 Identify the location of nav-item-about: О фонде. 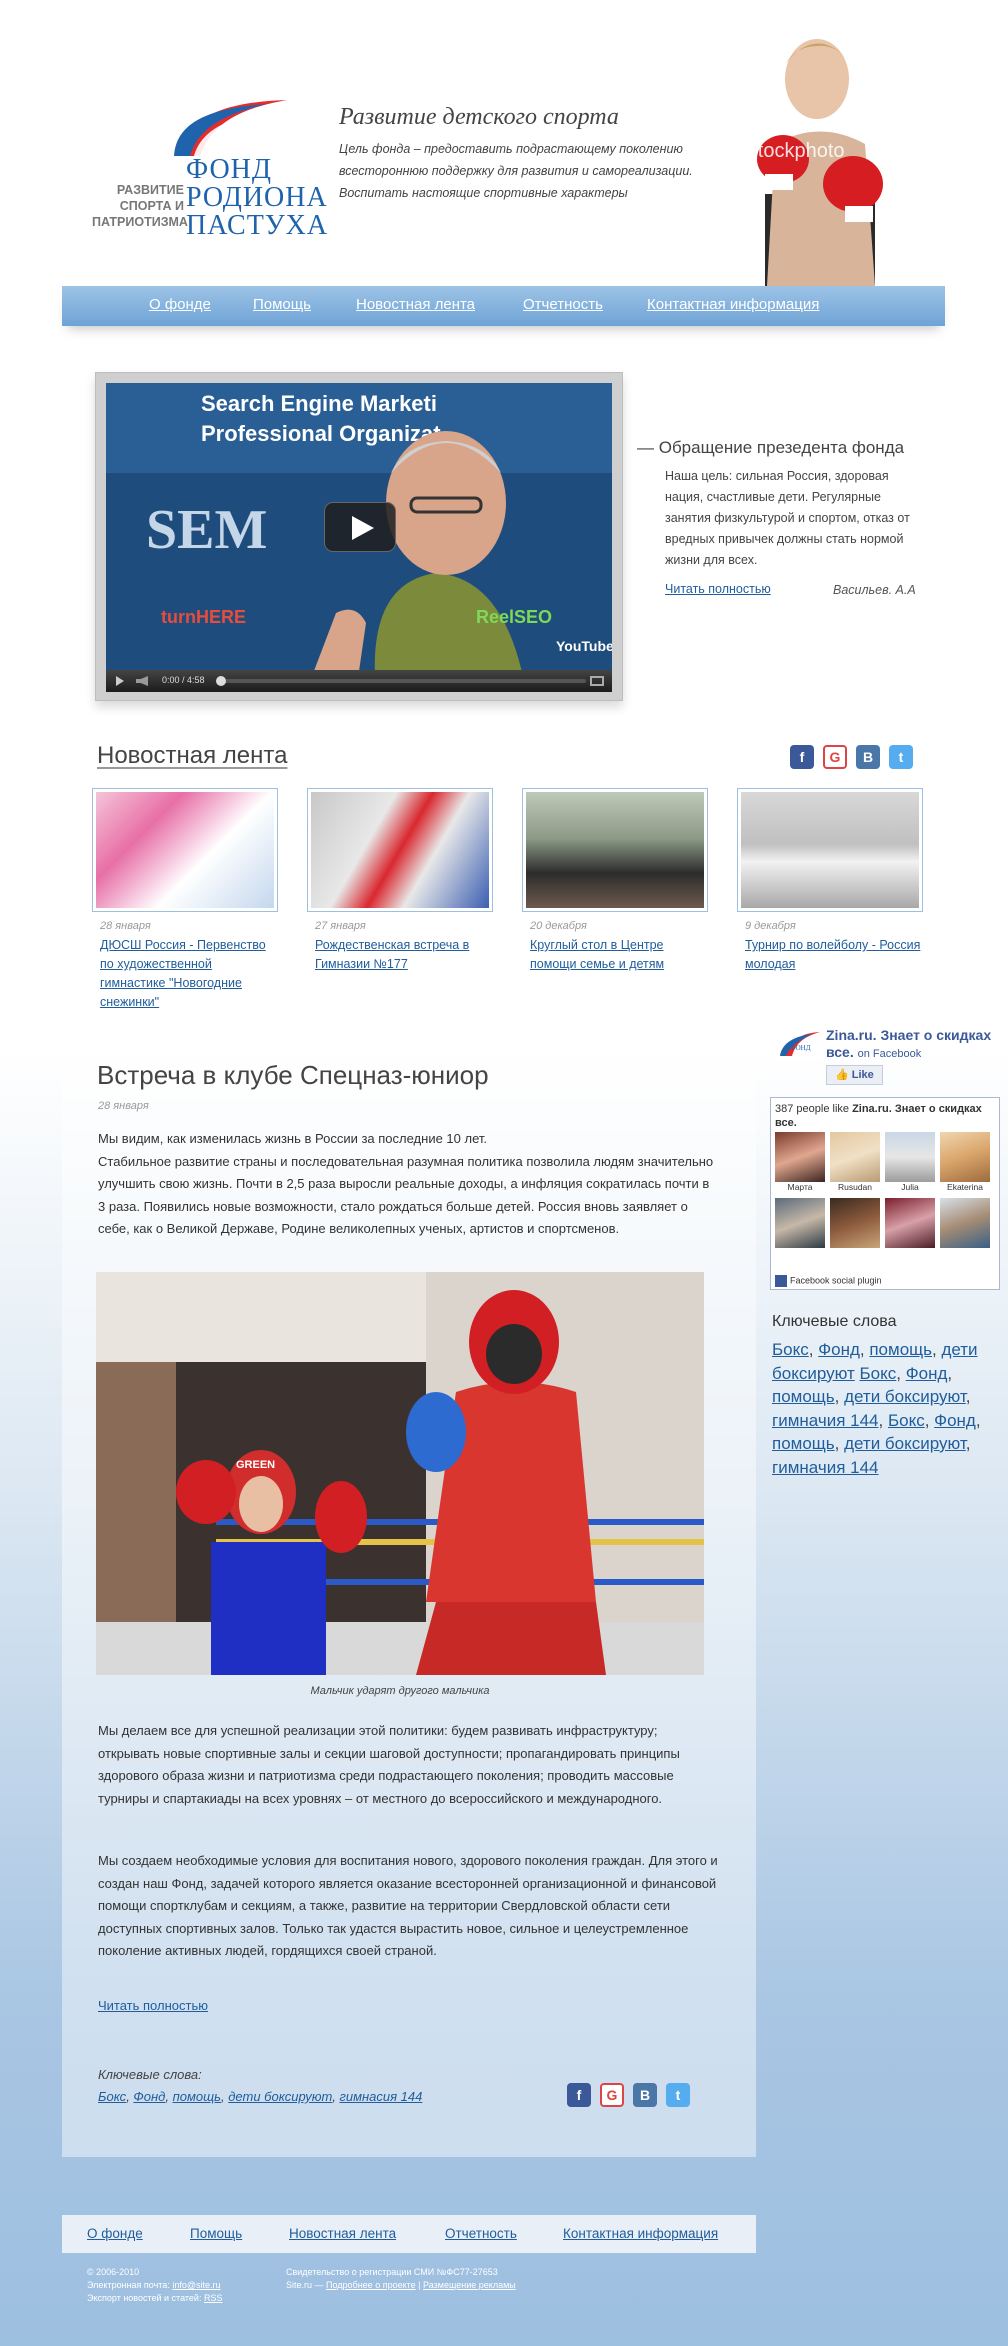
(180, 304).